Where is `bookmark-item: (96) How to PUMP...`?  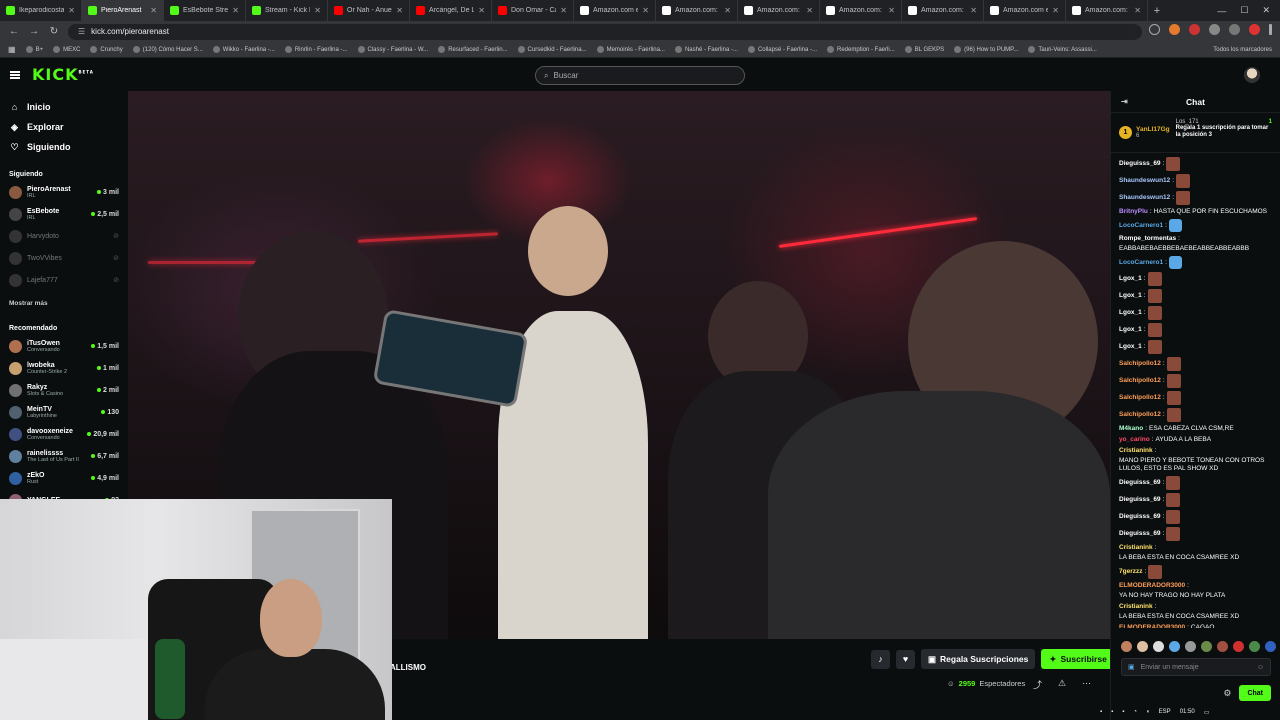 bookmark-item: (96) How to PUMP... is located at coordinates (986, 49).